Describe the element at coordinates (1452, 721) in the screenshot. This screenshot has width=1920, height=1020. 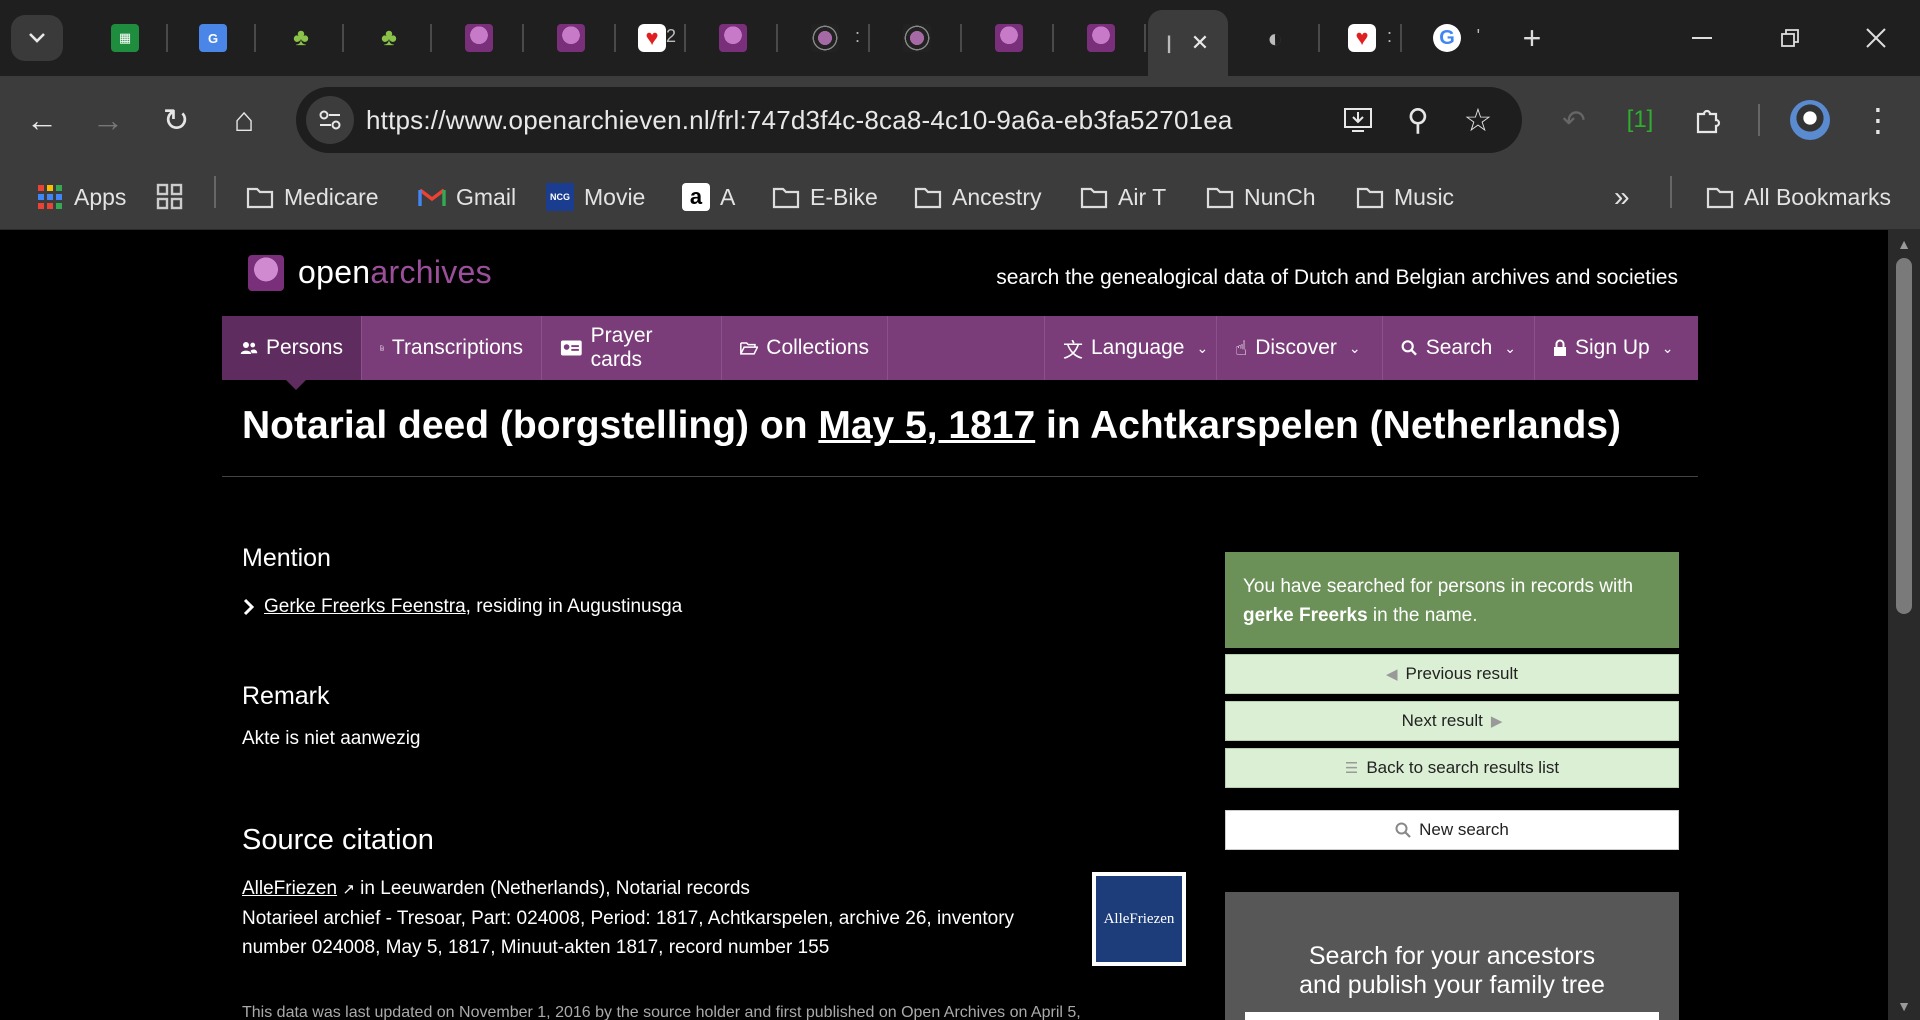
I see `next-result-button: Next result ▶` at that location.